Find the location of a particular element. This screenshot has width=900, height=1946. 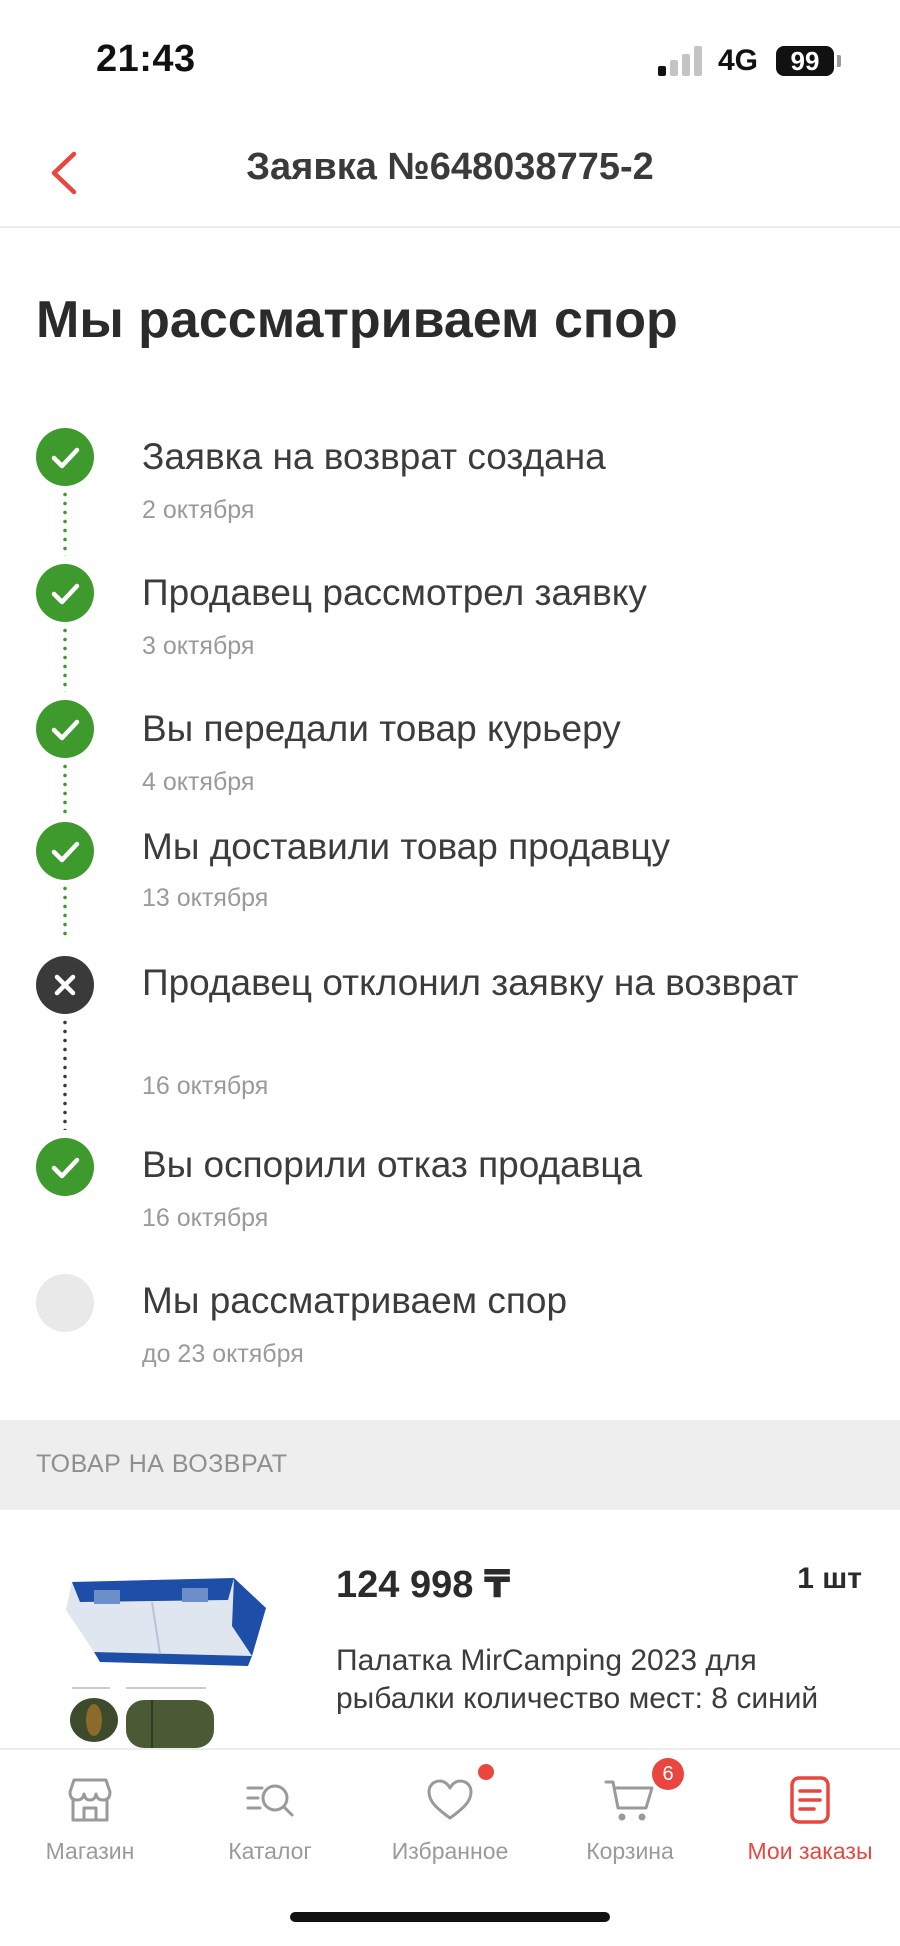

signal-icon is located at coordinates (681, 61).